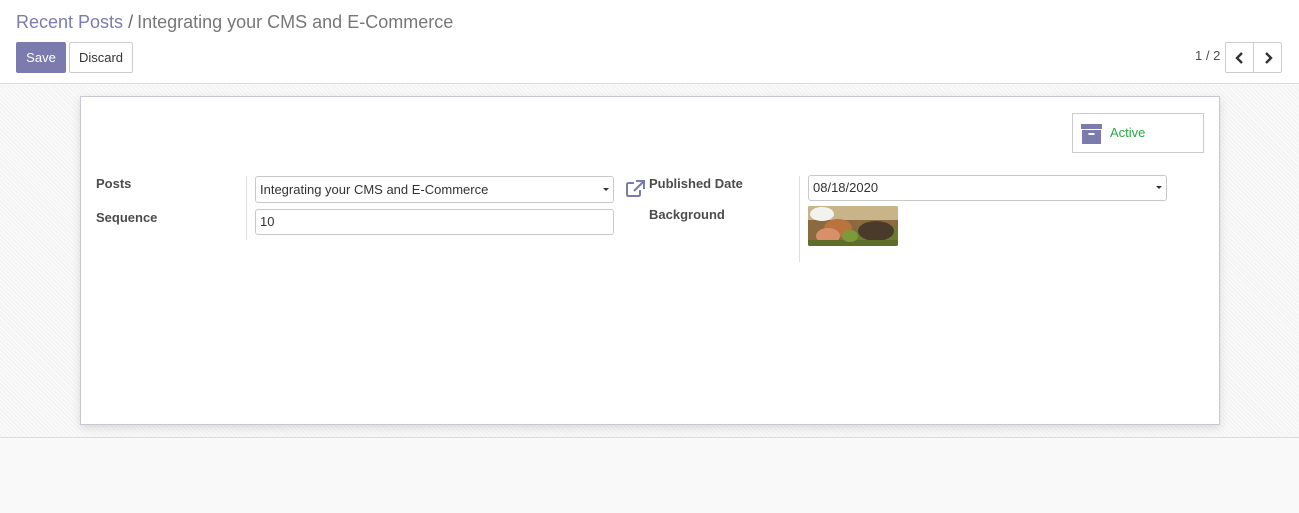  I want to click on chevron-right-icon, so click(1268, 57).